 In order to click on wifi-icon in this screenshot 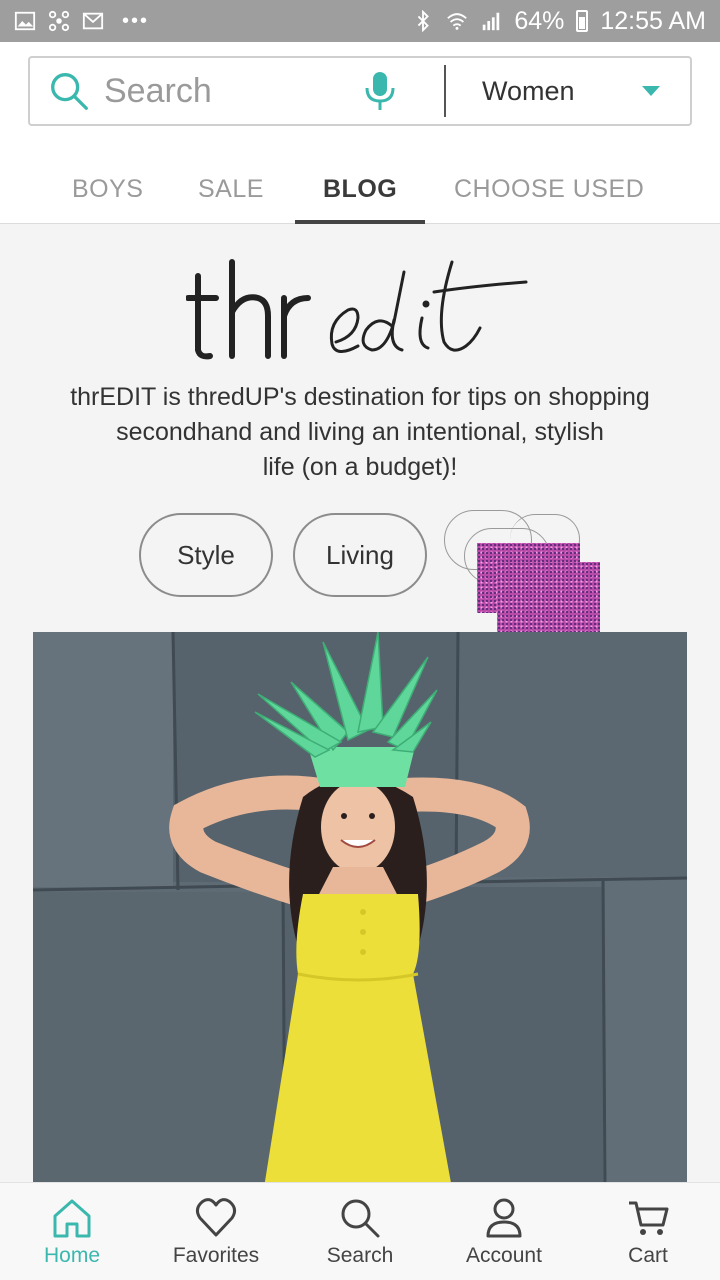, I will do `click(457, 21)`.